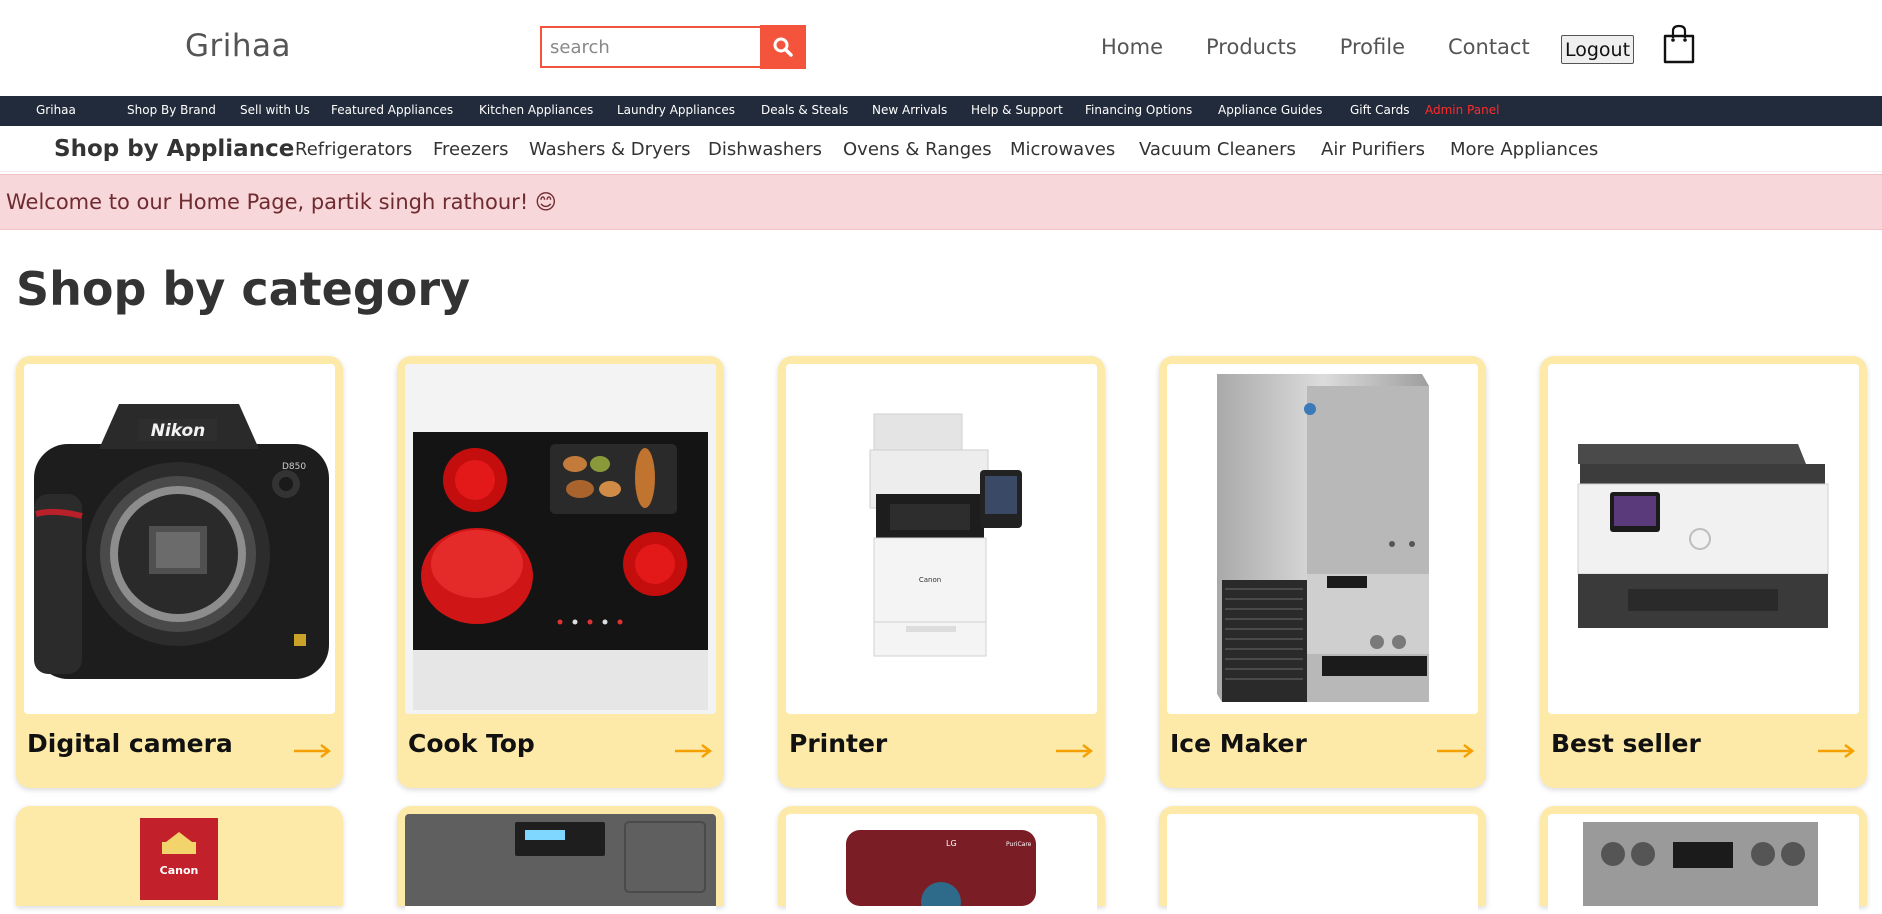  I want to click on nav-products: Products, so click(1251, 47).